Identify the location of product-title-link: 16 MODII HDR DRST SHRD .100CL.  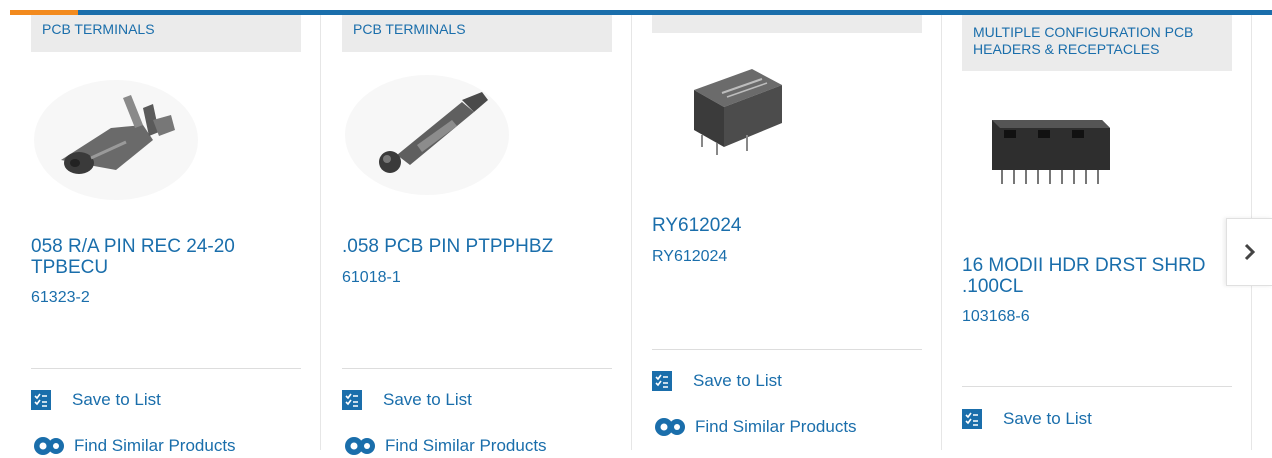
(1097, 276).